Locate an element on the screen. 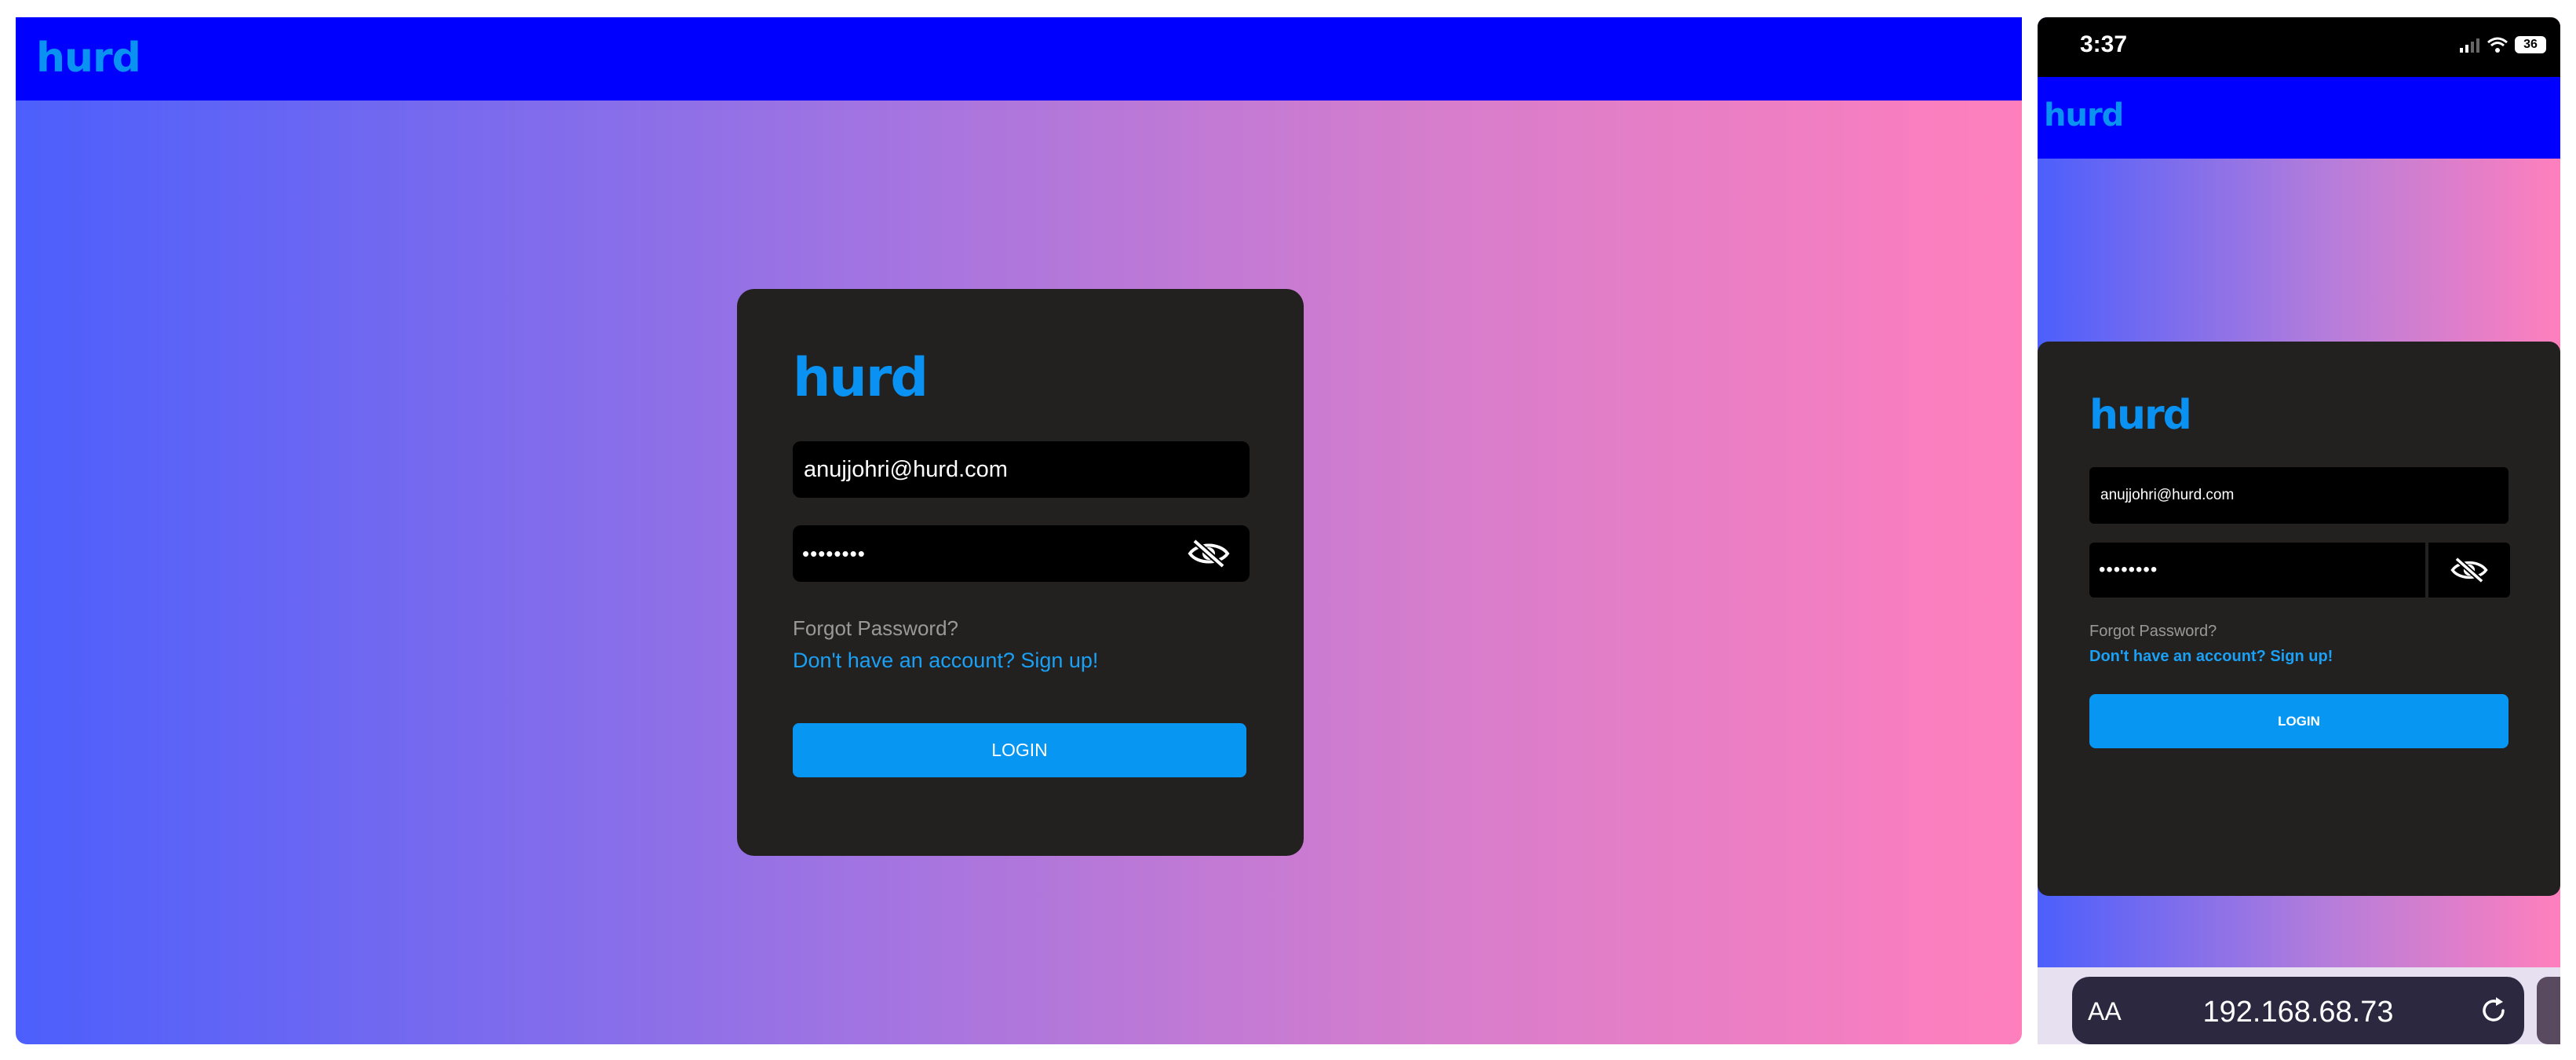 This screenshot has height=1060, width=2576. signal-icon is located at coordinates (2469, 46).